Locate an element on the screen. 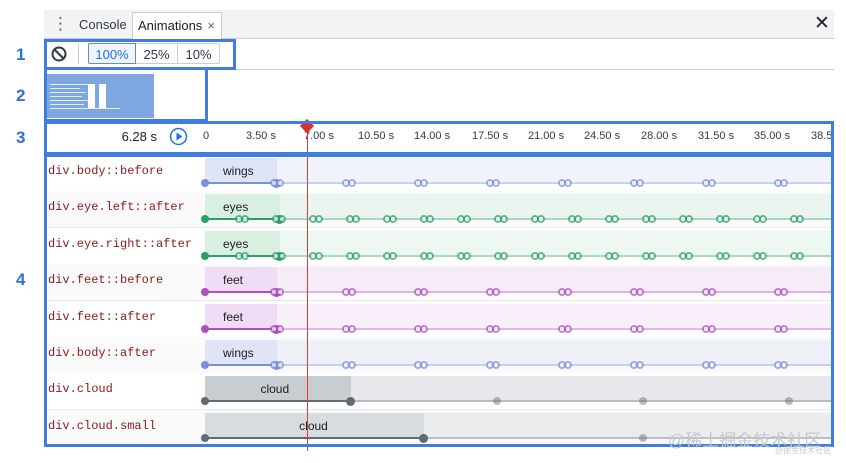 This screenshot has height=463, width=846. callout-box-overview is located at coordinates (126, 95).